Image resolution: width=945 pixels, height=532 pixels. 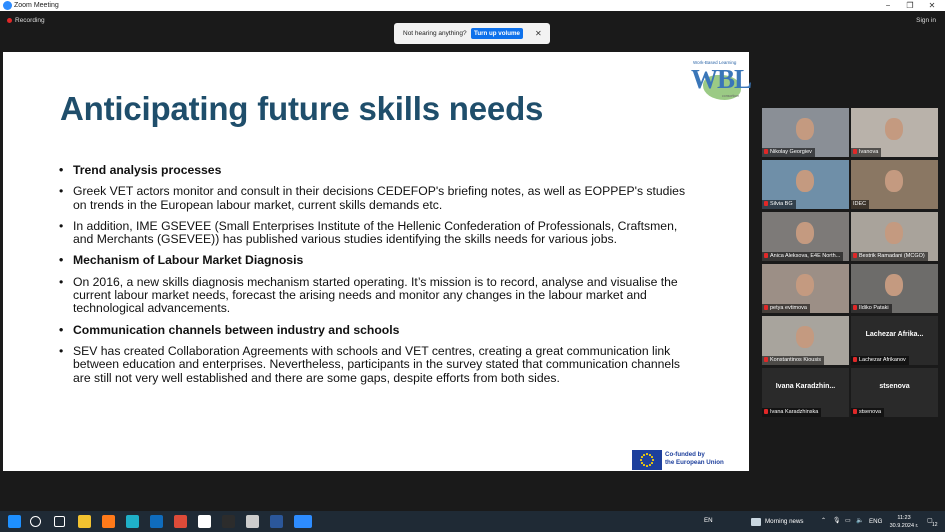 What do you see at coordinates (35, 521) in the screenshot?
I see `search-icon` at bounding box center [35, 521].